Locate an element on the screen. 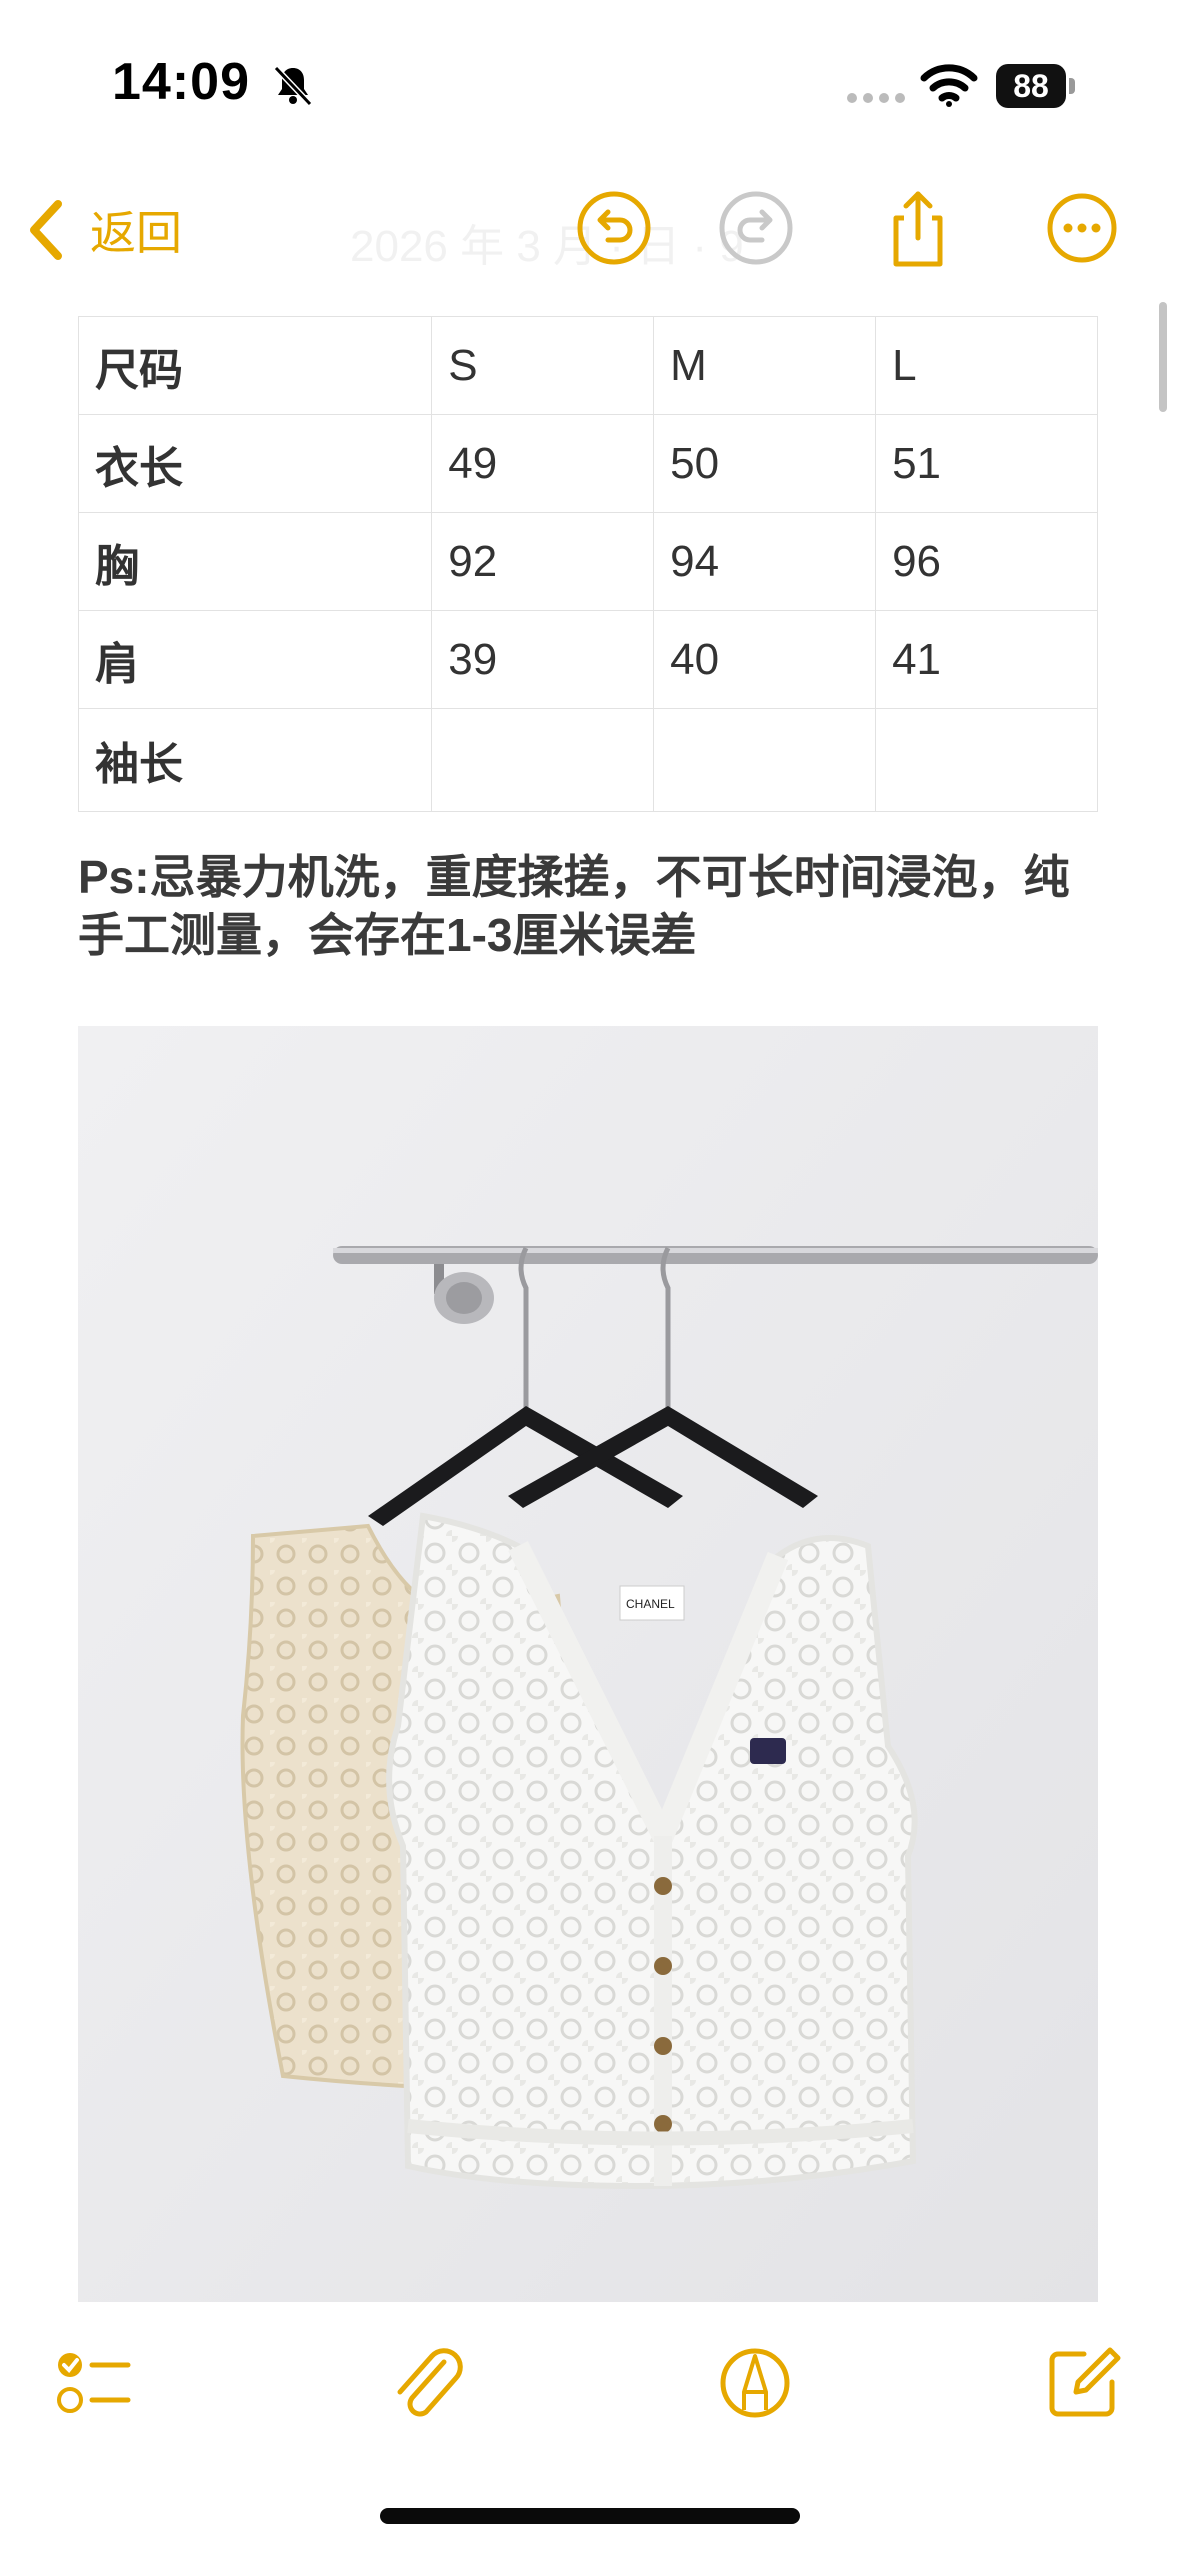 The height and width of the screenshot is (2556, 1179). table-cell: 50 is located at coordinates (765, 463).